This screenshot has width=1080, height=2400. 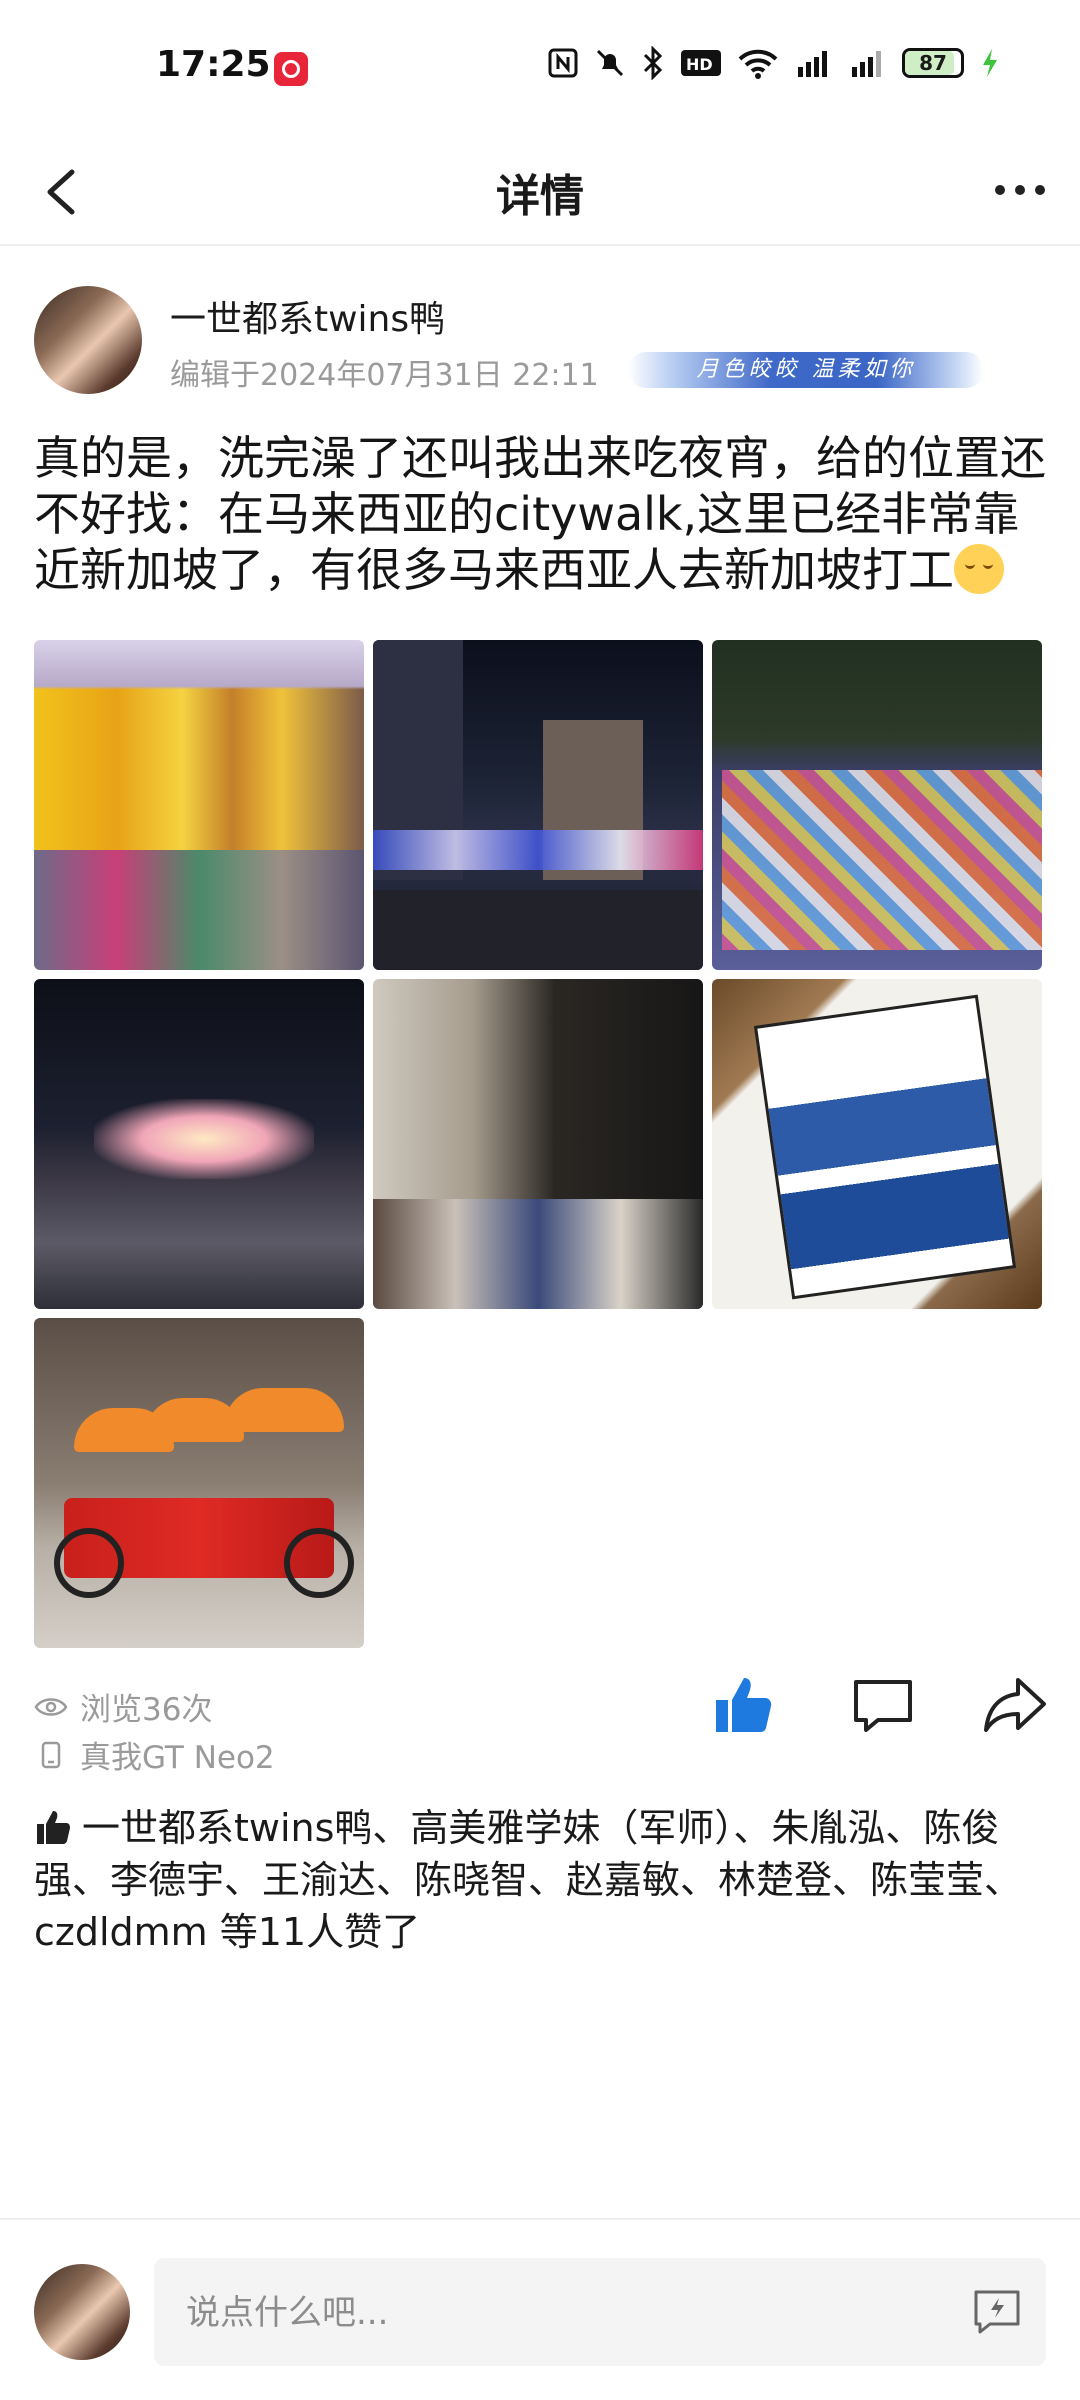 What do you see at coordinates (997, 2312) in the screenshot?
I see `quick-reply-icon` at bounding box center [997, 2312].